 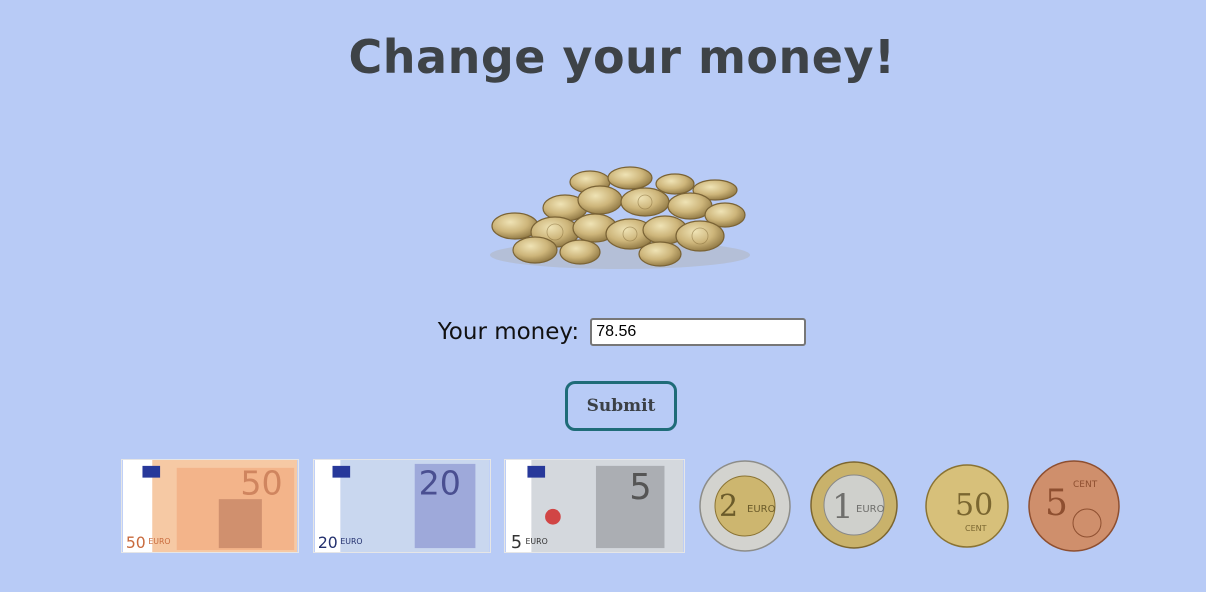 What do you see at coordinates (698, 332) in the screenshot?
I see `money-input` at bounding box center [698, 332].